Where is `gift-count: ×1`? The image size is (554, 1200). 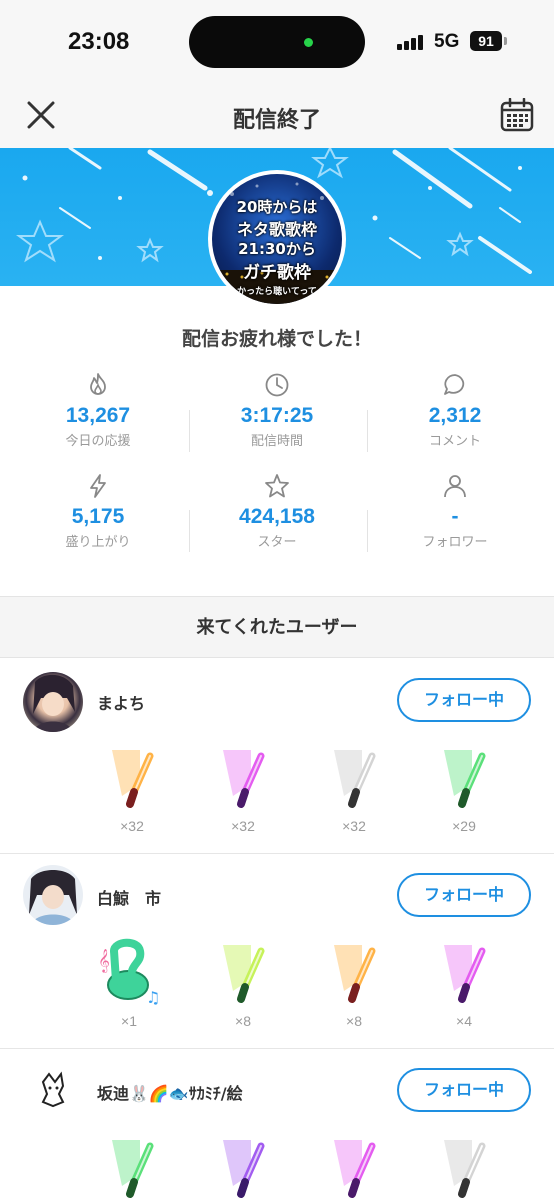
gift-count: ×1 is located at coordinates (129, 1021).